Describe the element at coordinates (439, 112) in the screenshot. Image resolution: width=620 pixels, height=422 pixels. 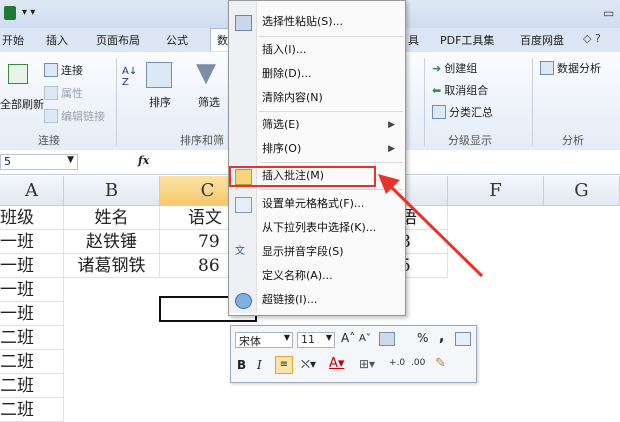
I see `subtotal-icon` at that location.